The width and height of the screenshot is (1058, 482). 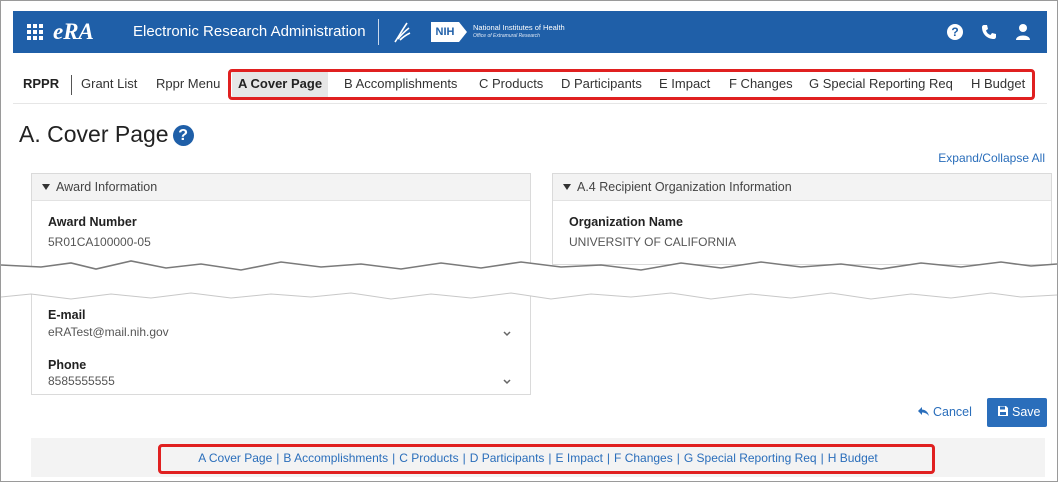 What do you see at coordinates (35, 32) in the screenshot?
I see `waffle-menu-icon` at bounding box center [35, 32].